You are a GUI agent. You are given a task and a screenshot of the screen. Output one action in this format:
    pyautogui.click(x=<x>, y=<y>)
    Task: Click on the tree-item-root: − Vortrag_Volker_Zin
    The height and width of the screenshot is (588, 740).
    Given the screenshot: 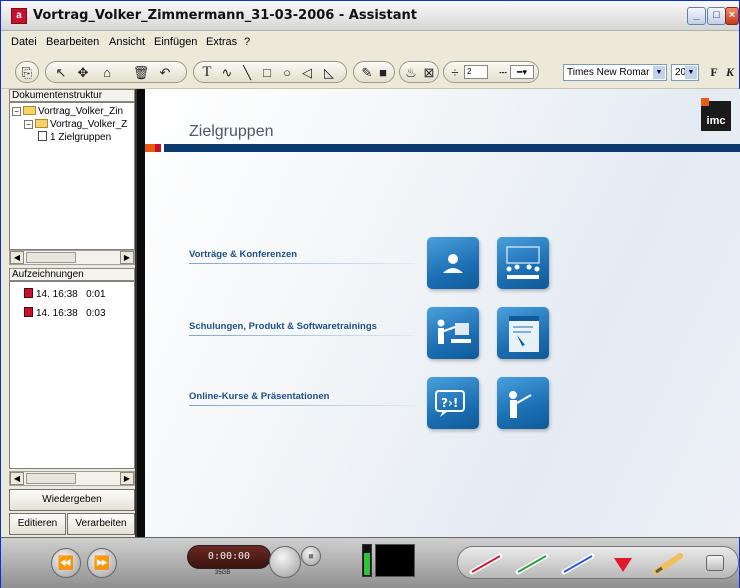 What is the action you would take?
    pyautogui.click(x=67, y=111)
    